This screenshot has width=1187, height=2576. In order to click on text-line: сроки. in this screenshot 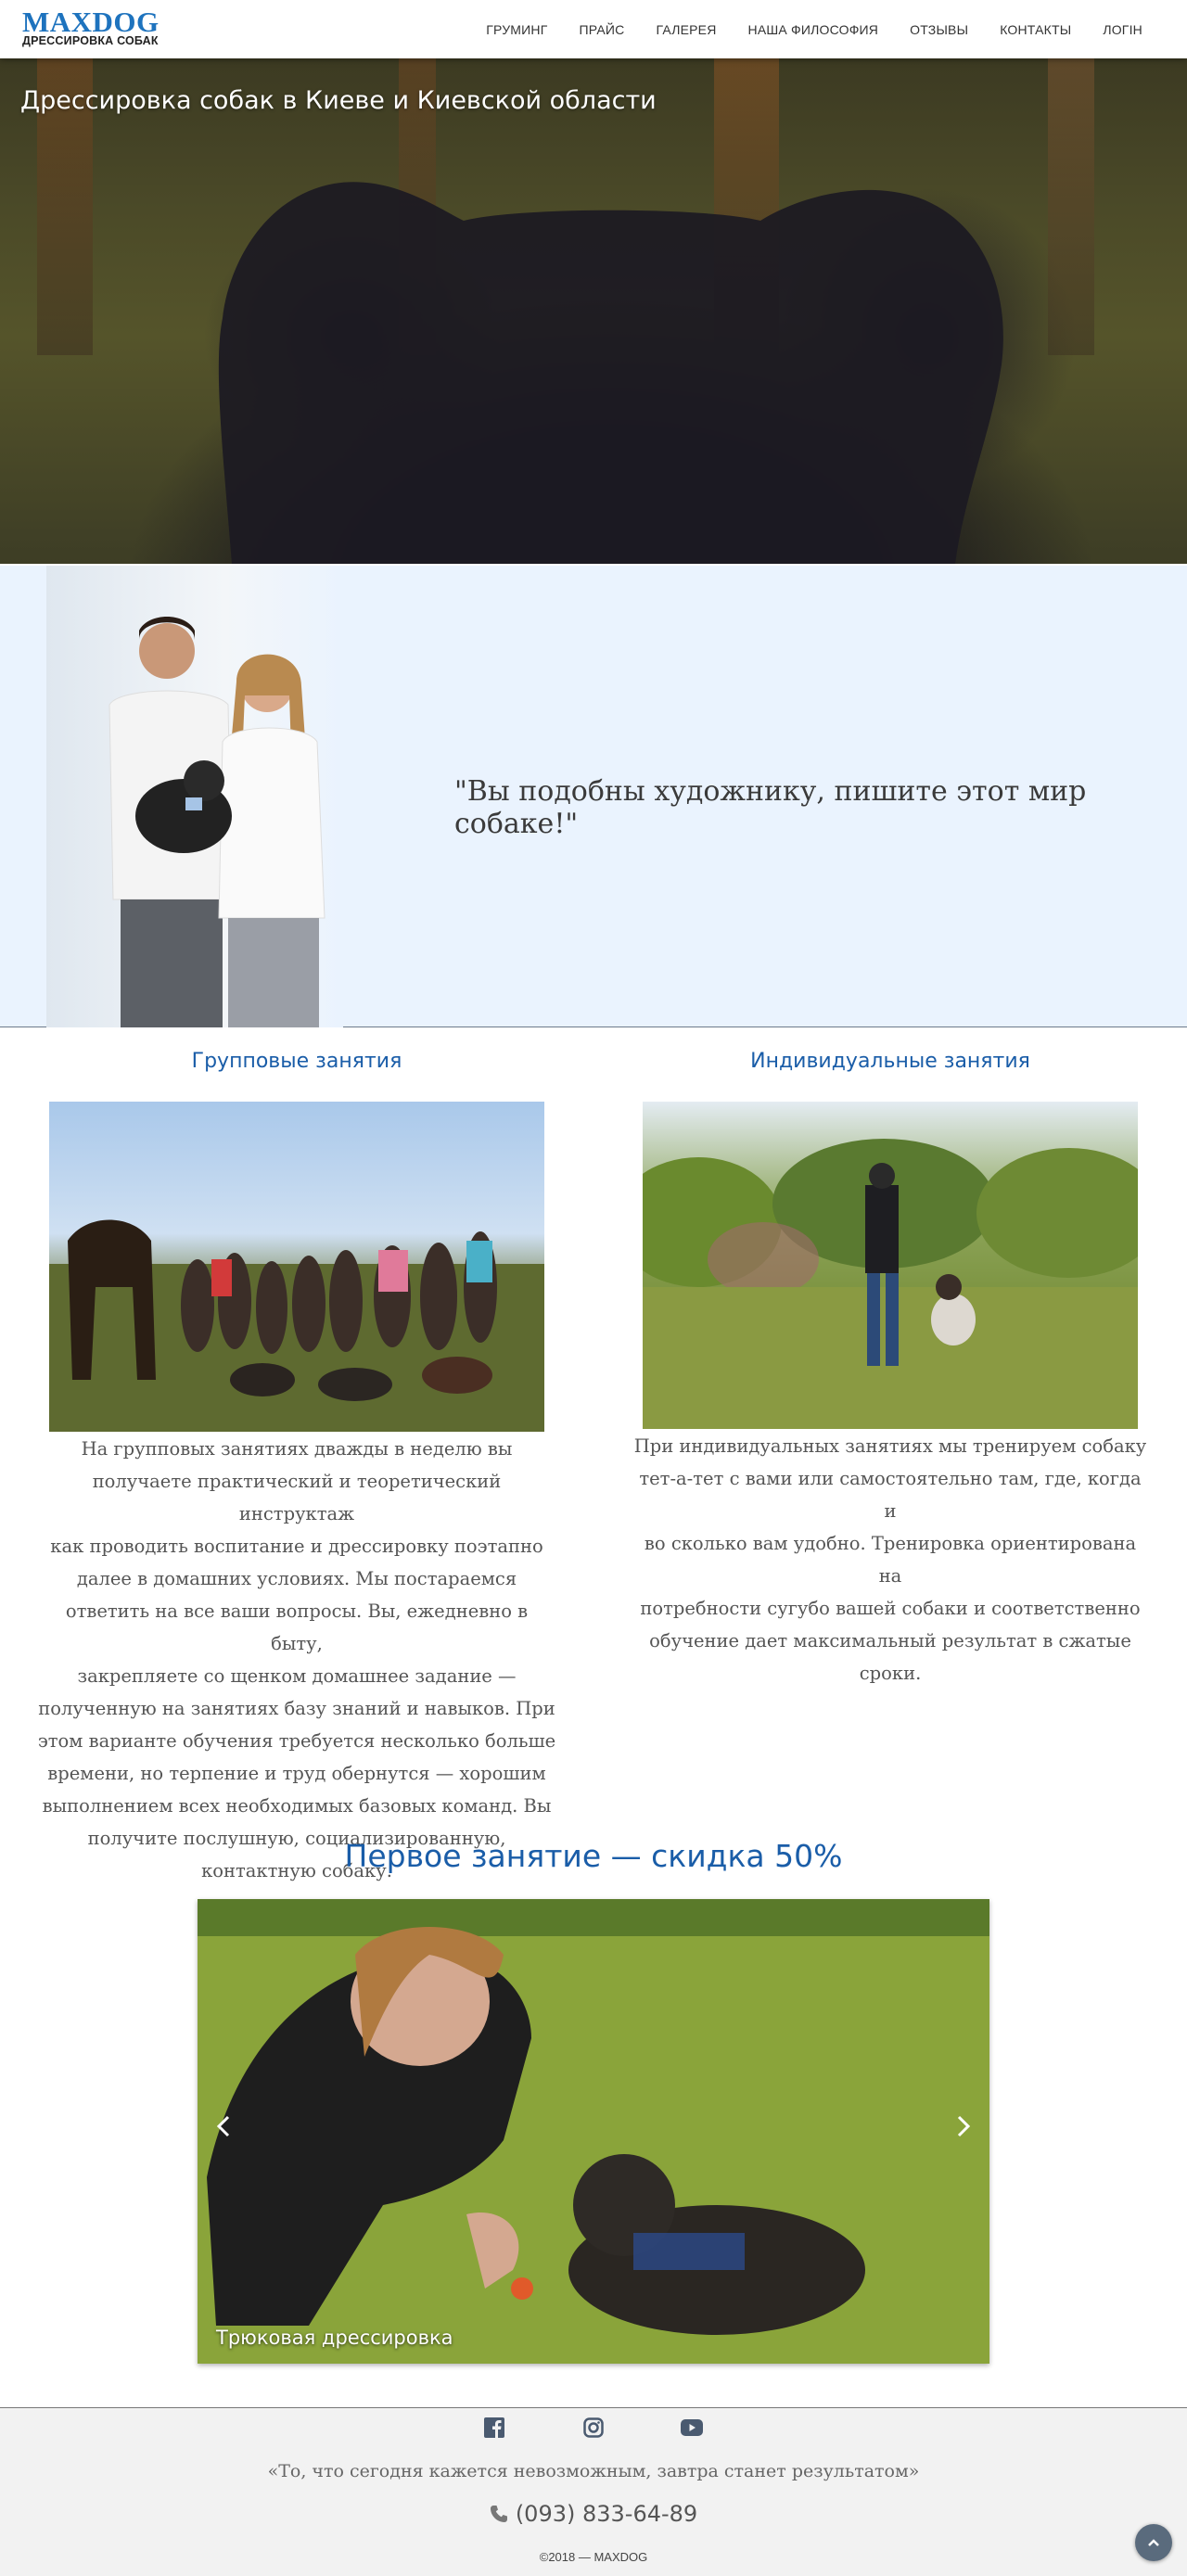, I will do `click(890, 1673)`.